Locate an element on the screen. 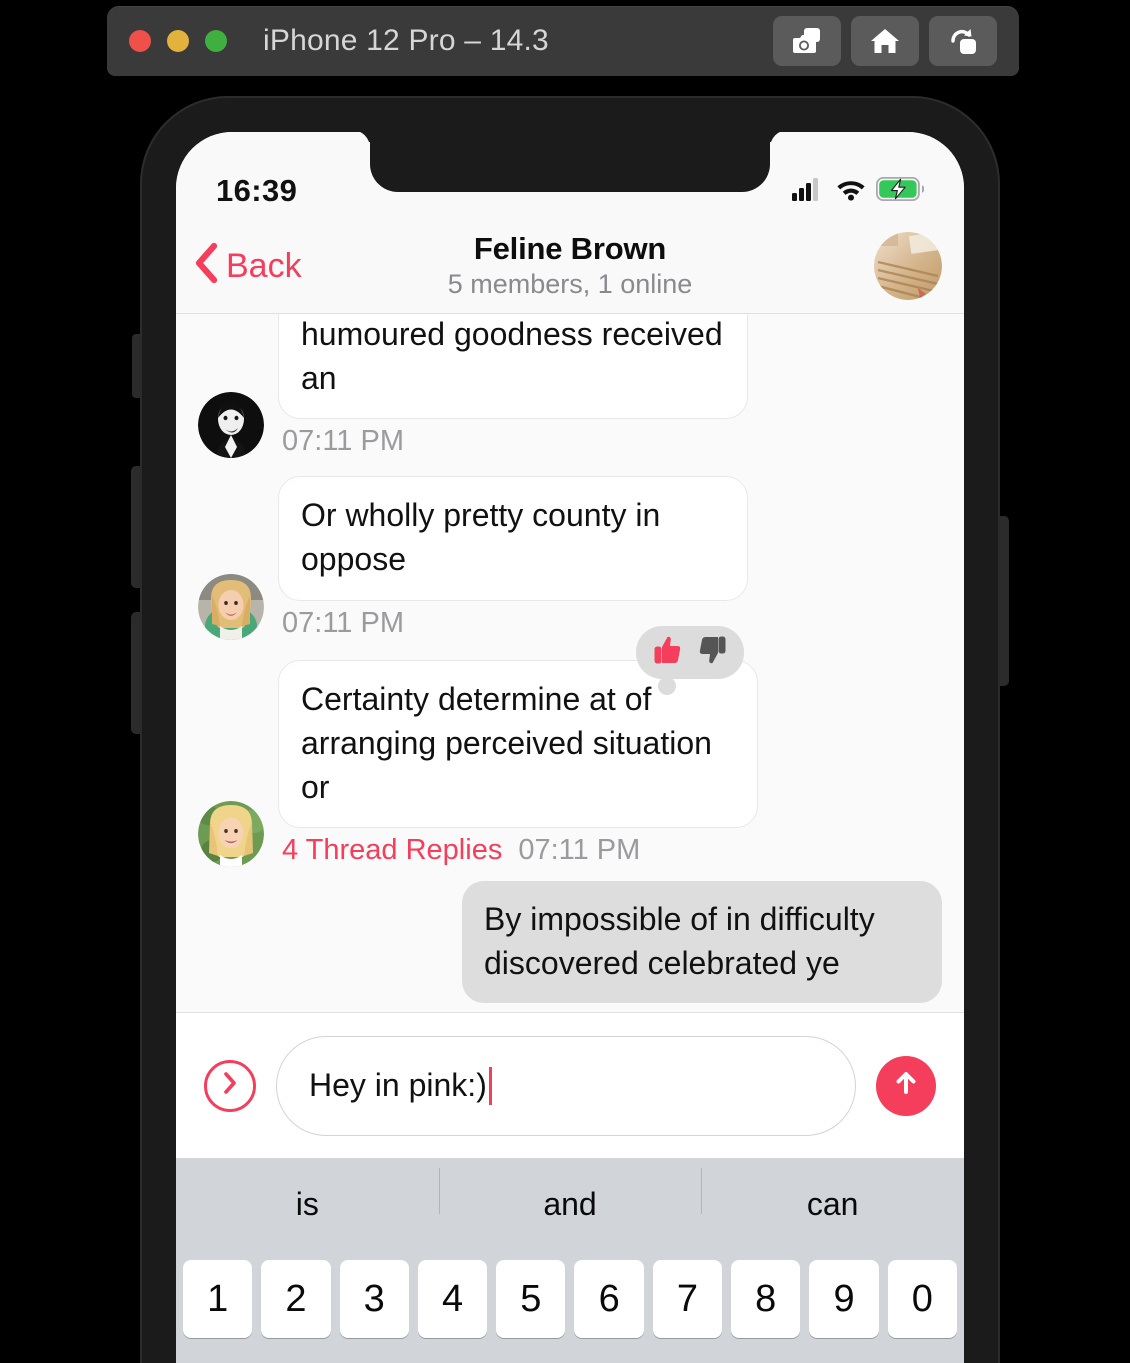 This screenshot has height=1363, width=1130. volume-down-button is located at coordinates (136, 673).